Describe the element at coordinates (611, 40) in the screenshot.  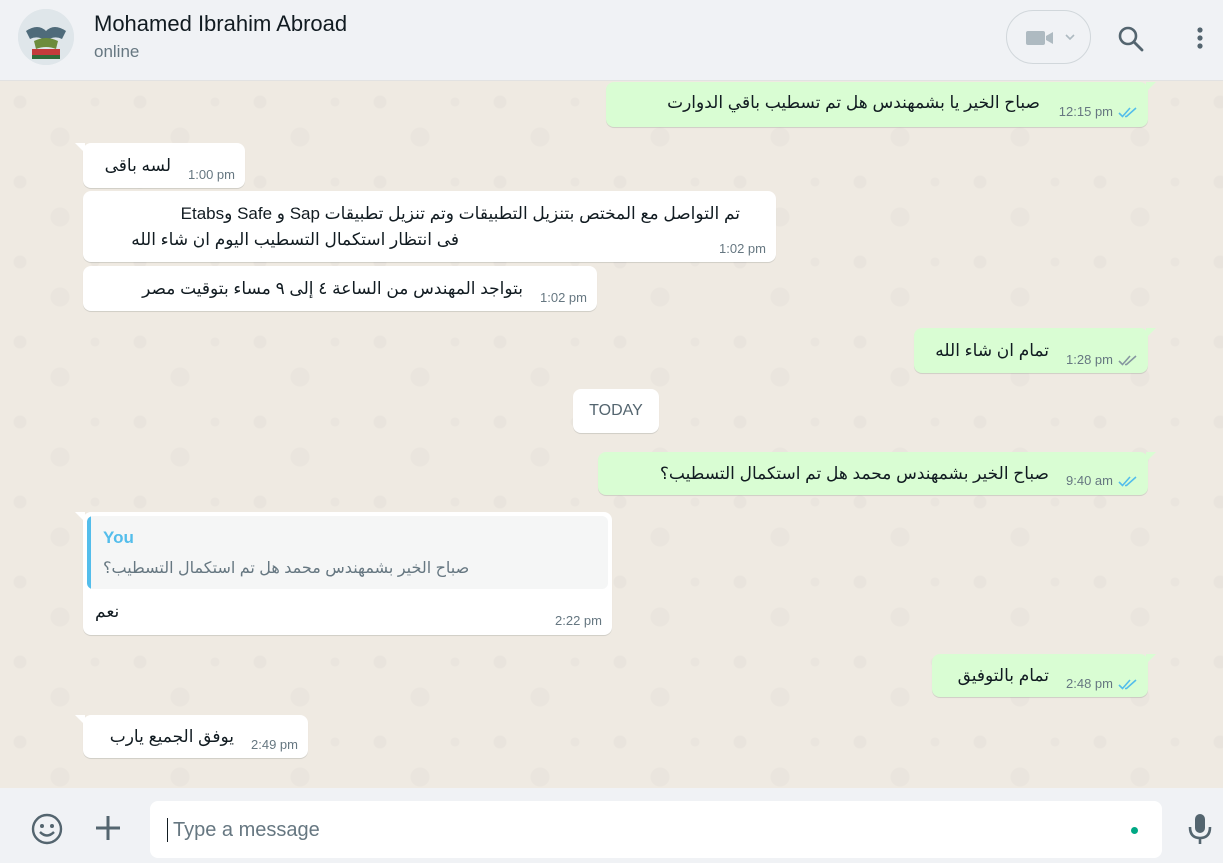
I see `chat-header: Mohamed Ibrahim Abroad online` at that location.